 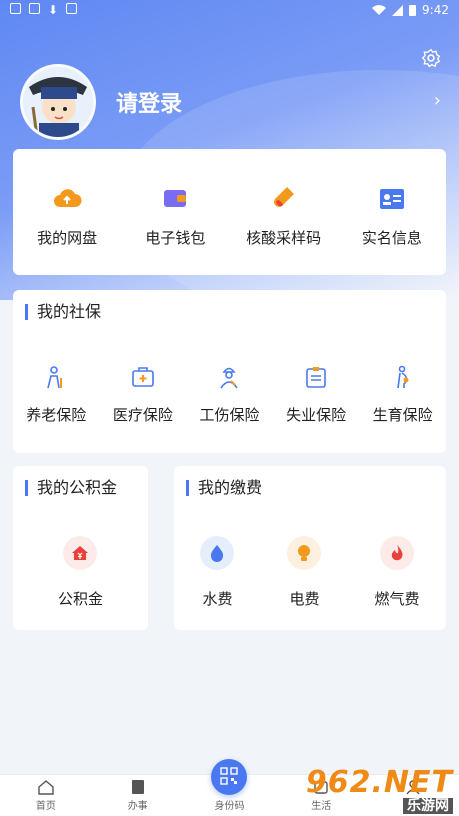 What do you see at coordinates (137, 806) in the screenshot?
I see `tab-label: 办事` at bounding box center [137, 806].